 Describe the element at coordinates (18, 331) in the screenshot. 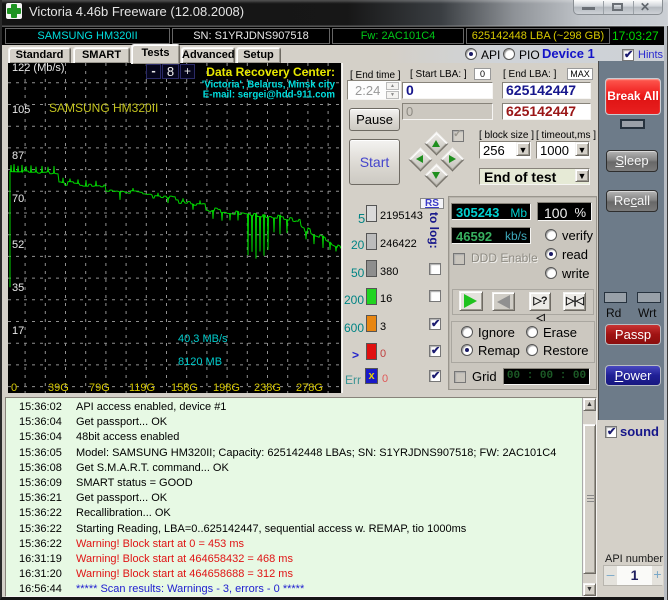

I see `svg-text: 17` at that location.